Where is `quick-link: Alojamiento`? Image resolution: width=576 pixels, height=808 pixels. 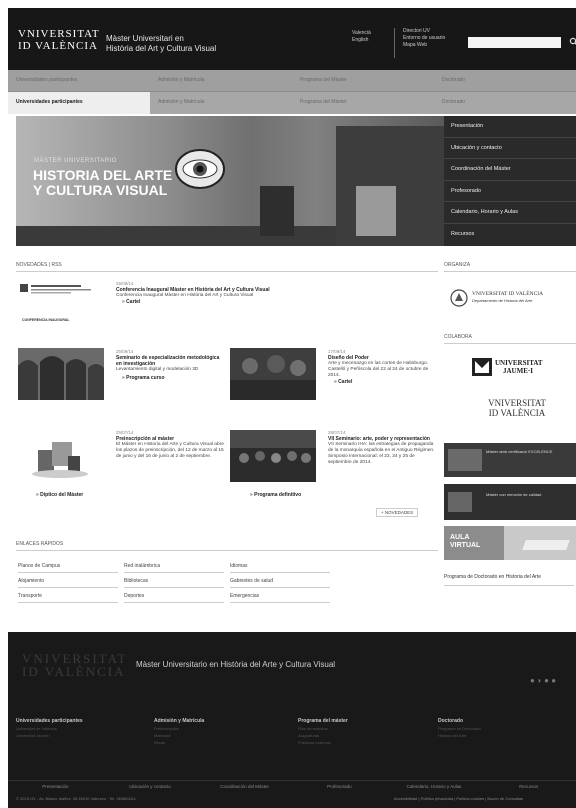 quick-link: Alojamiento is located at coordinates (68, 581).